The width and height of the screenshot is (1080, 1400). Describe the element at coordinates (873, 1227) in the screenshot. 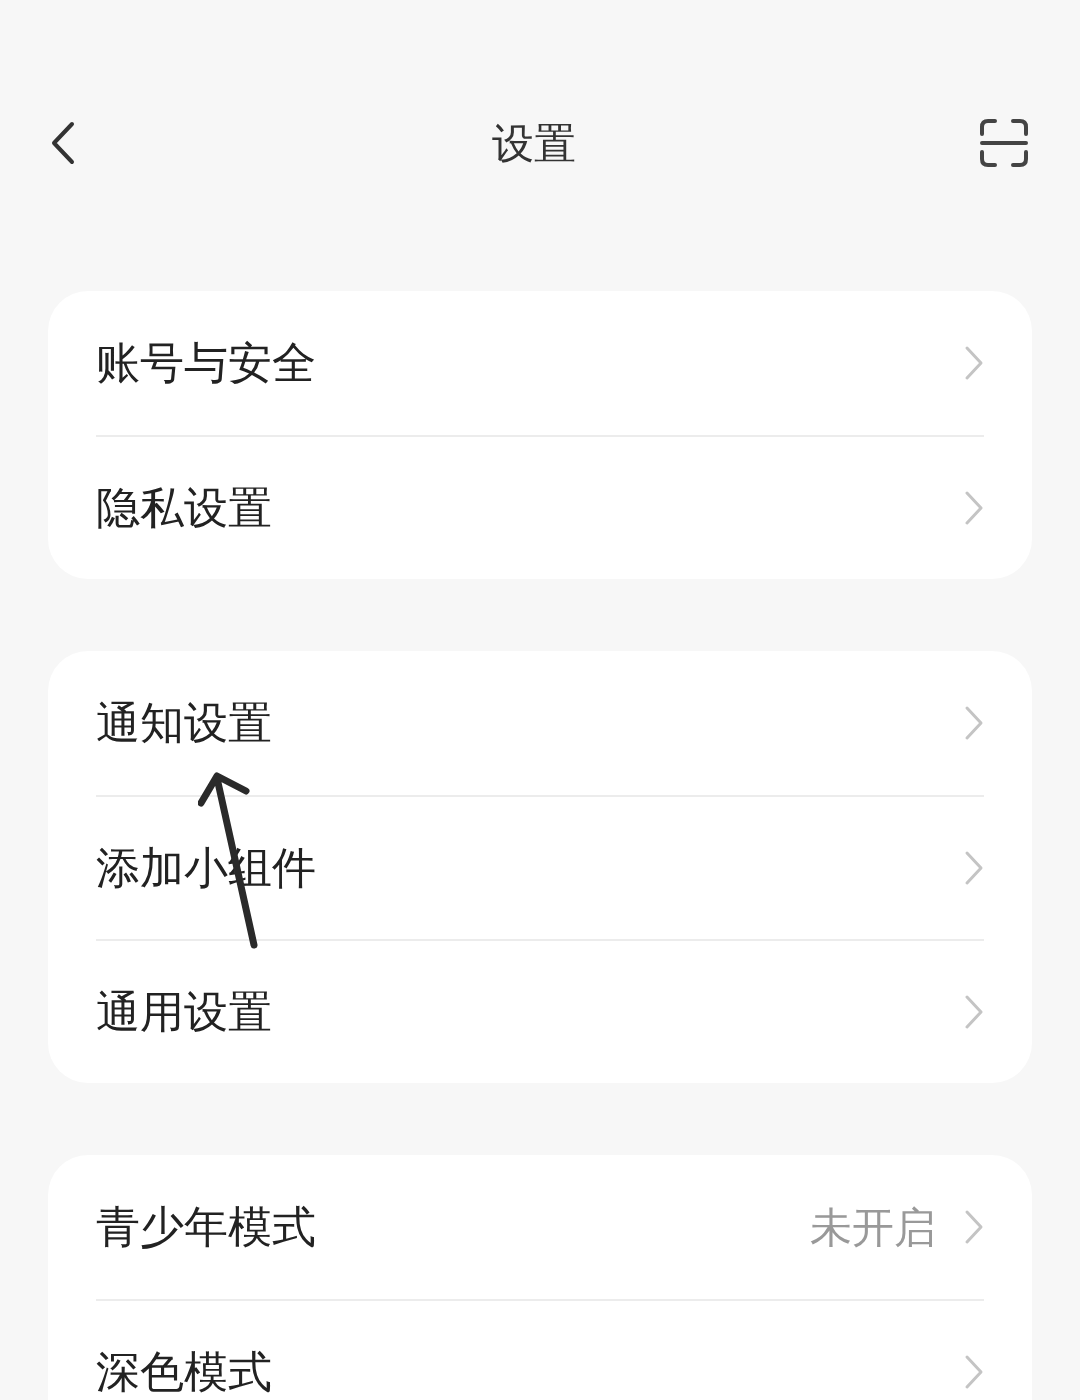

I see `row-value: 未开启` at that location.